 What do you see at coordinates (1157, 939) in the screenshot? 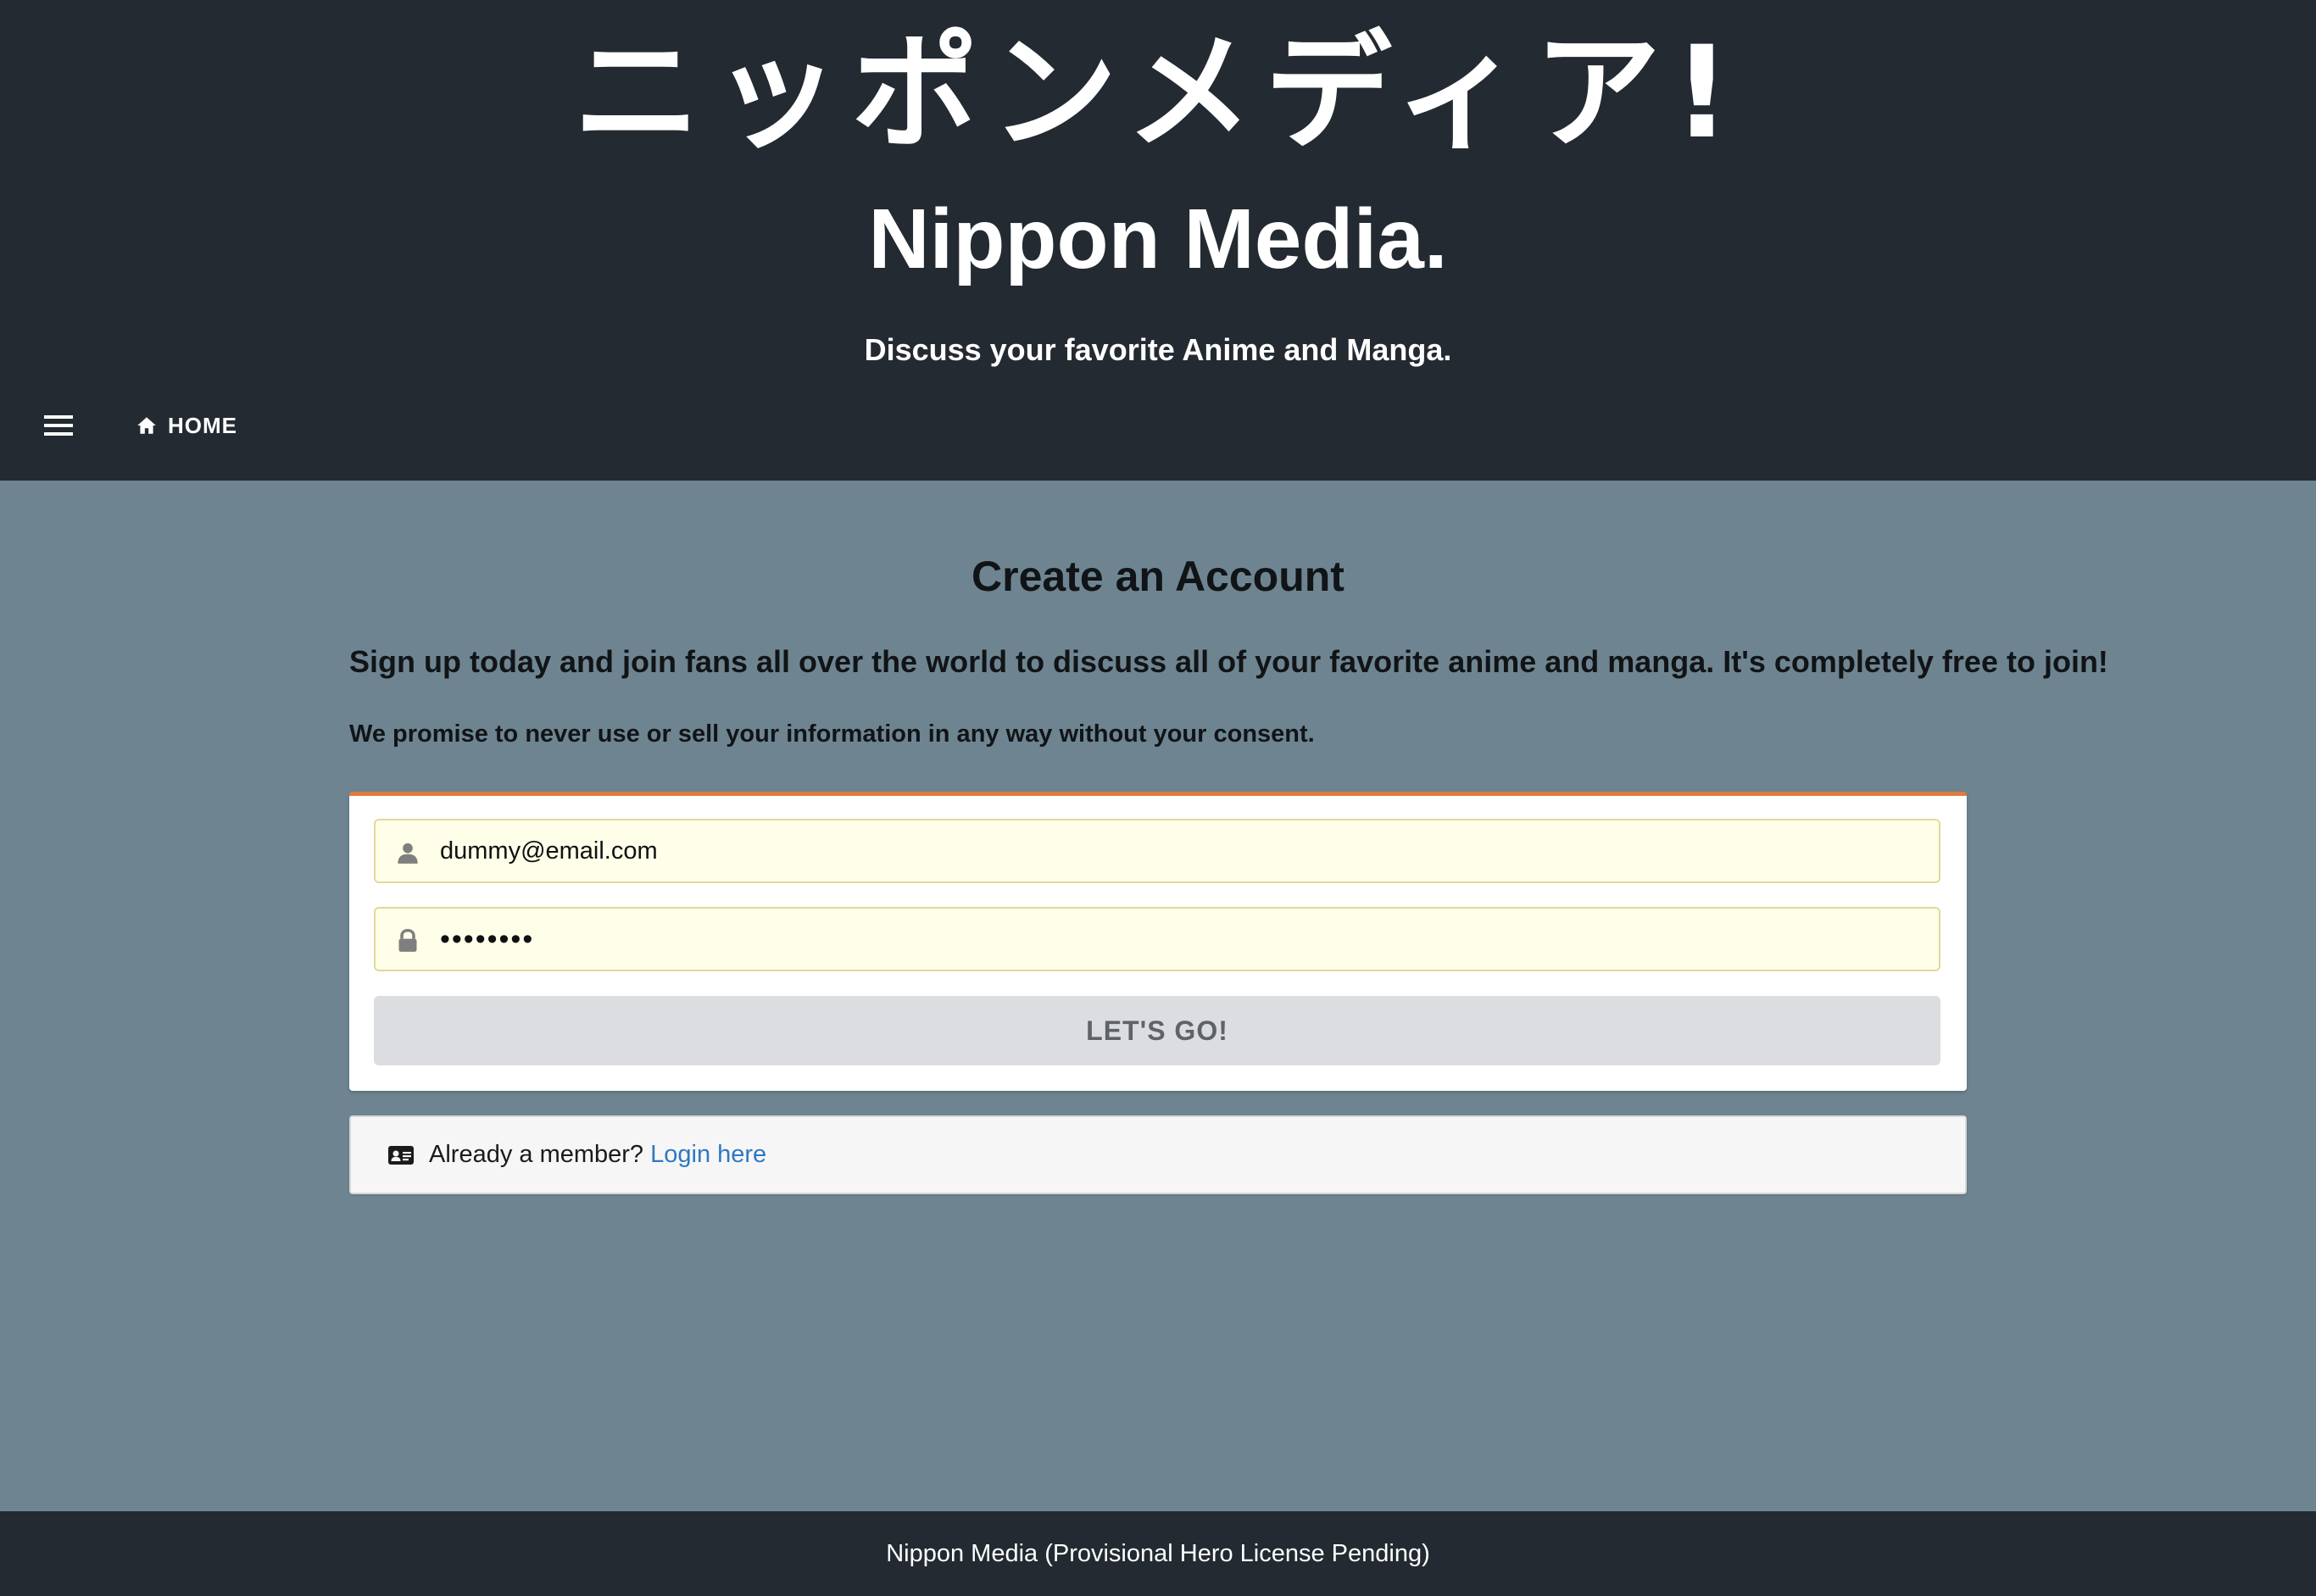
I see `password-field: ••••••••` at bounding box center [1157, 939].